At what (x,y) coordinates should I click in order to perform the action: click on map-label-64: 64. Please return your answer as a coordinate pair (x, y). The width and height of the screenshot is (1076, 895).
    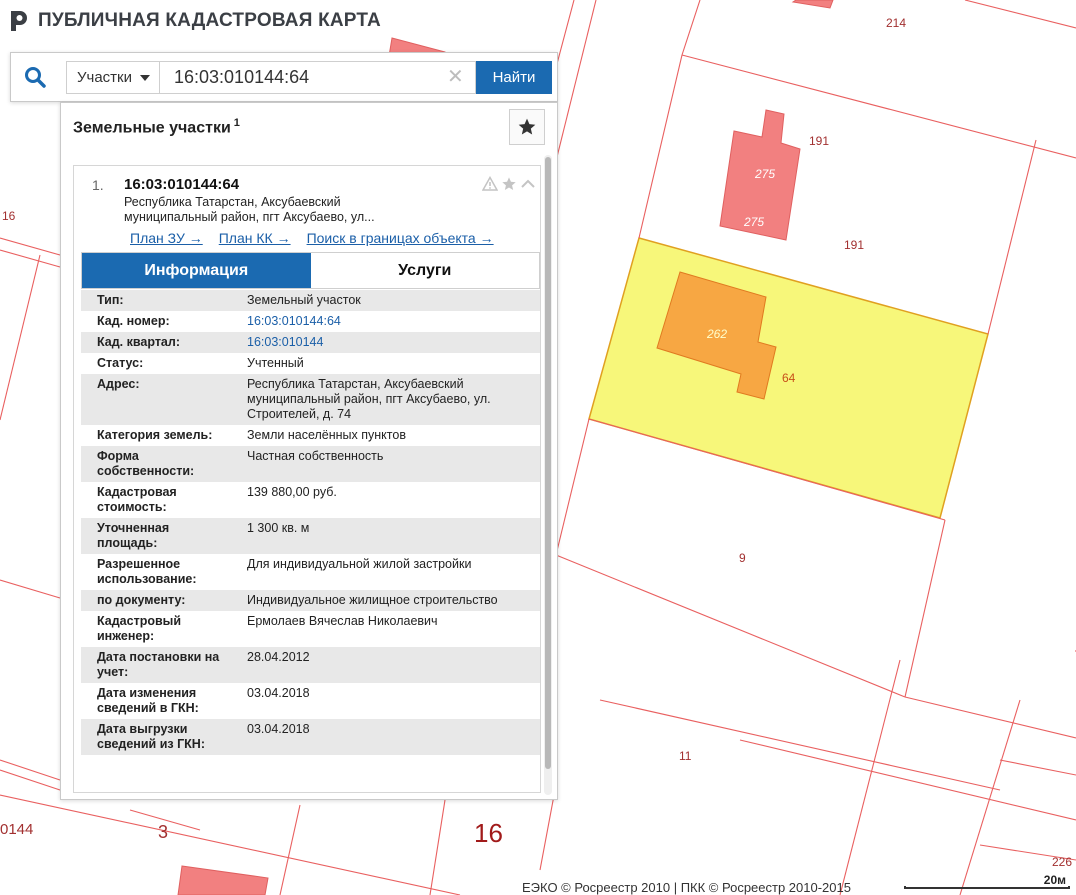
    Looking at the image, I should click on (789, 378).